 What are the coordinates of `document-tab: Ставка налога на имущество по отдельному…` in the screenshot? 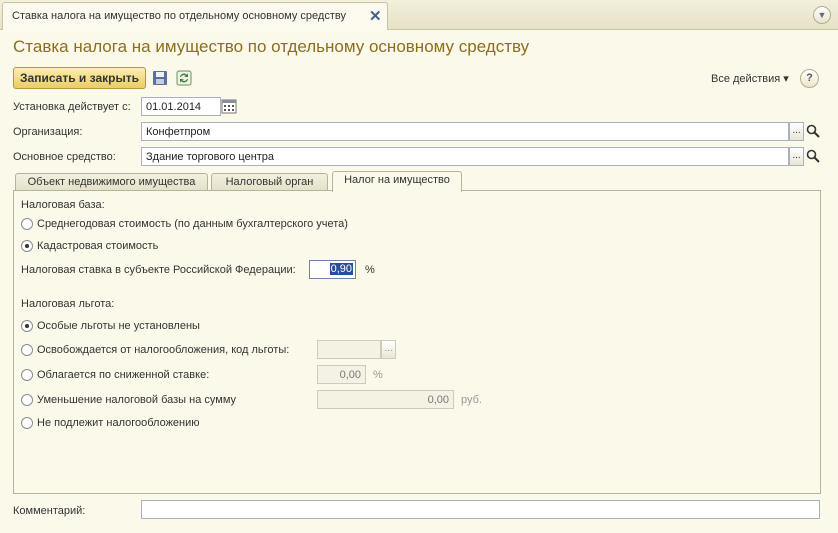 It's located at (195, 16).